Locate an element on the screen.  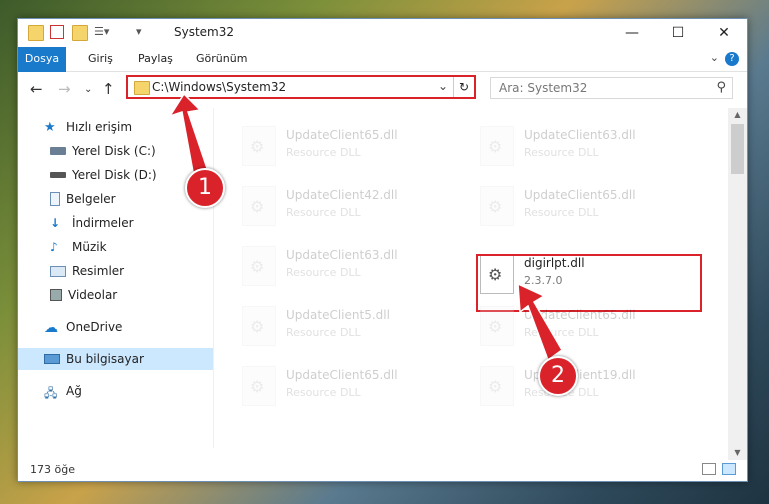
sidebar-item-quick-access: ★ Hızlı erişim is located at coordinates (128, 127).